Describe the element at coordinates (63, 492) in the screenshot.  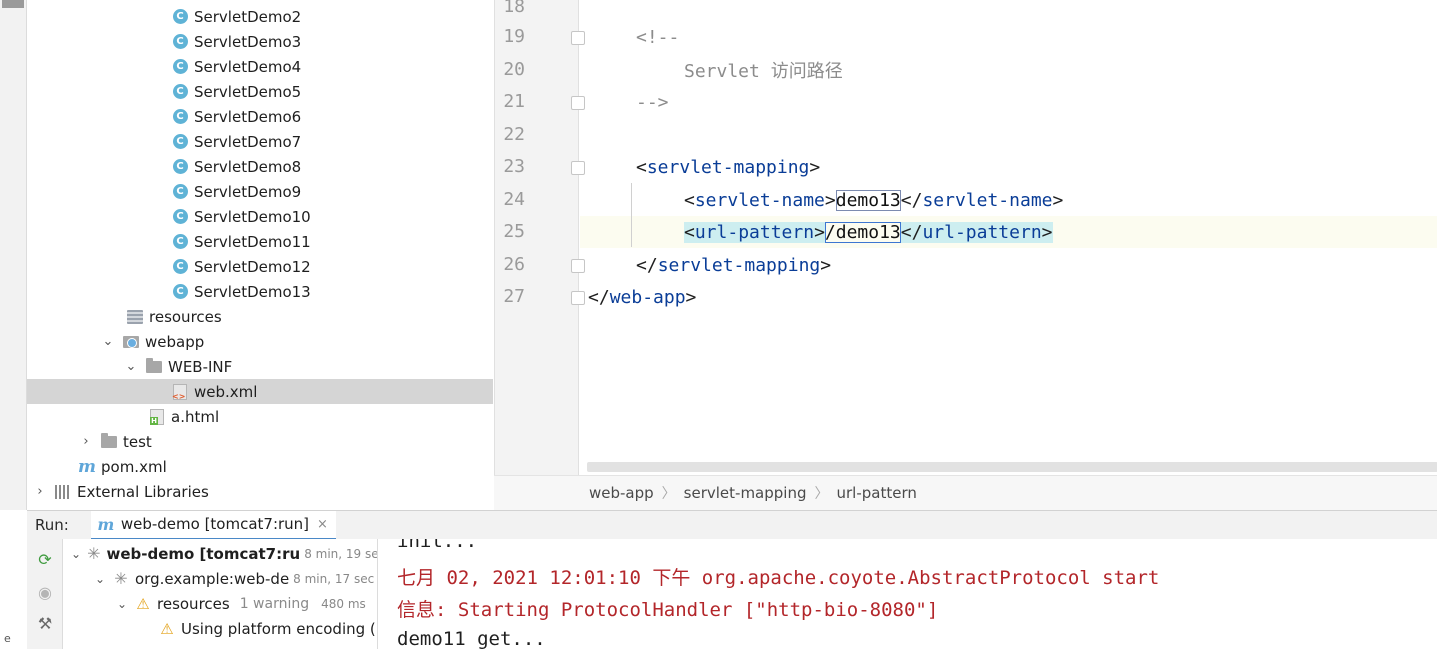
I see `library-icon` at that location.